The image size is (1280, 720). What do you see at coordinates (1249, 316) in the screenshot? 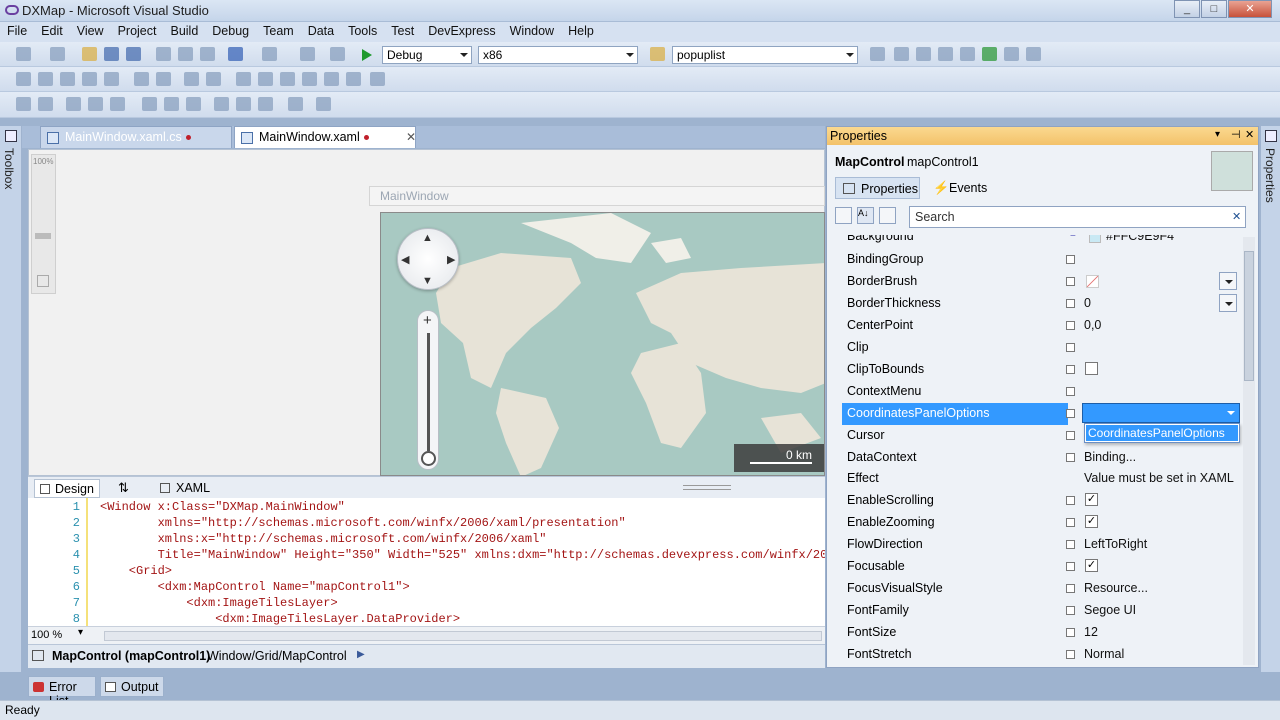
I see `scroll-thumb` at bounding box center [1249, 316].